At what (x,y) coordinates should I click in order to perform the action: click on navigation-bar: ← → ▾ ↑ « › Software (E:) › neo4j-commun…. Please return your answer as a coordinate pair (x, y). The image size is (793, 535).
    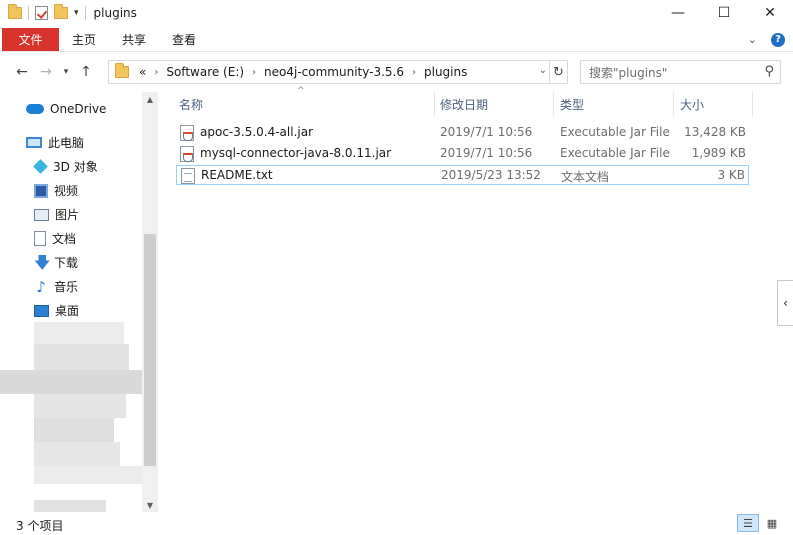
    Looking at the image, I should click on (396, 72).